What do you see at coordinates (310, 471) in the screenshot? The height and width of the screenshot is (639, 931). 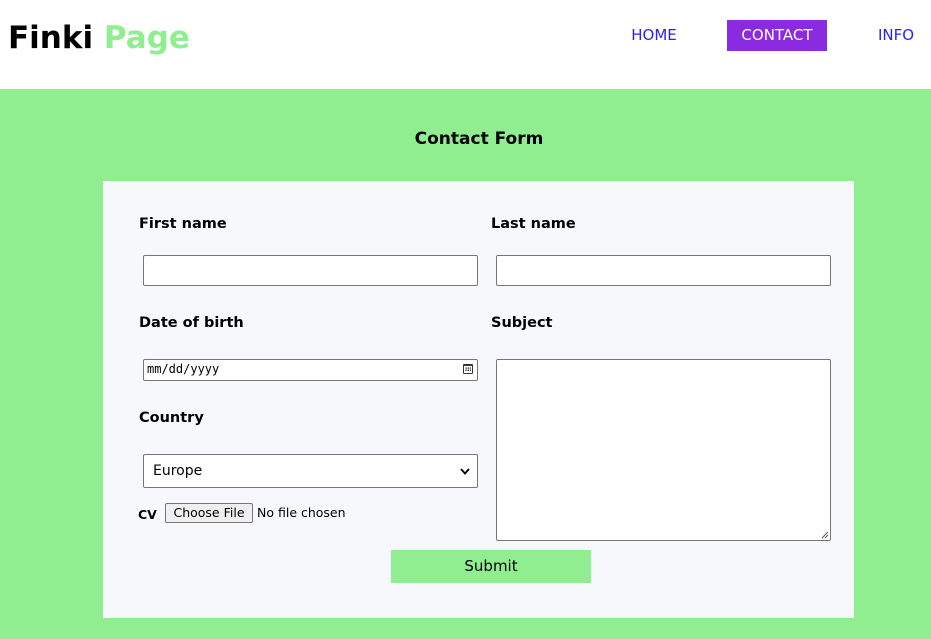 I see `country-select: Europe` at bounding box center [310, 471].